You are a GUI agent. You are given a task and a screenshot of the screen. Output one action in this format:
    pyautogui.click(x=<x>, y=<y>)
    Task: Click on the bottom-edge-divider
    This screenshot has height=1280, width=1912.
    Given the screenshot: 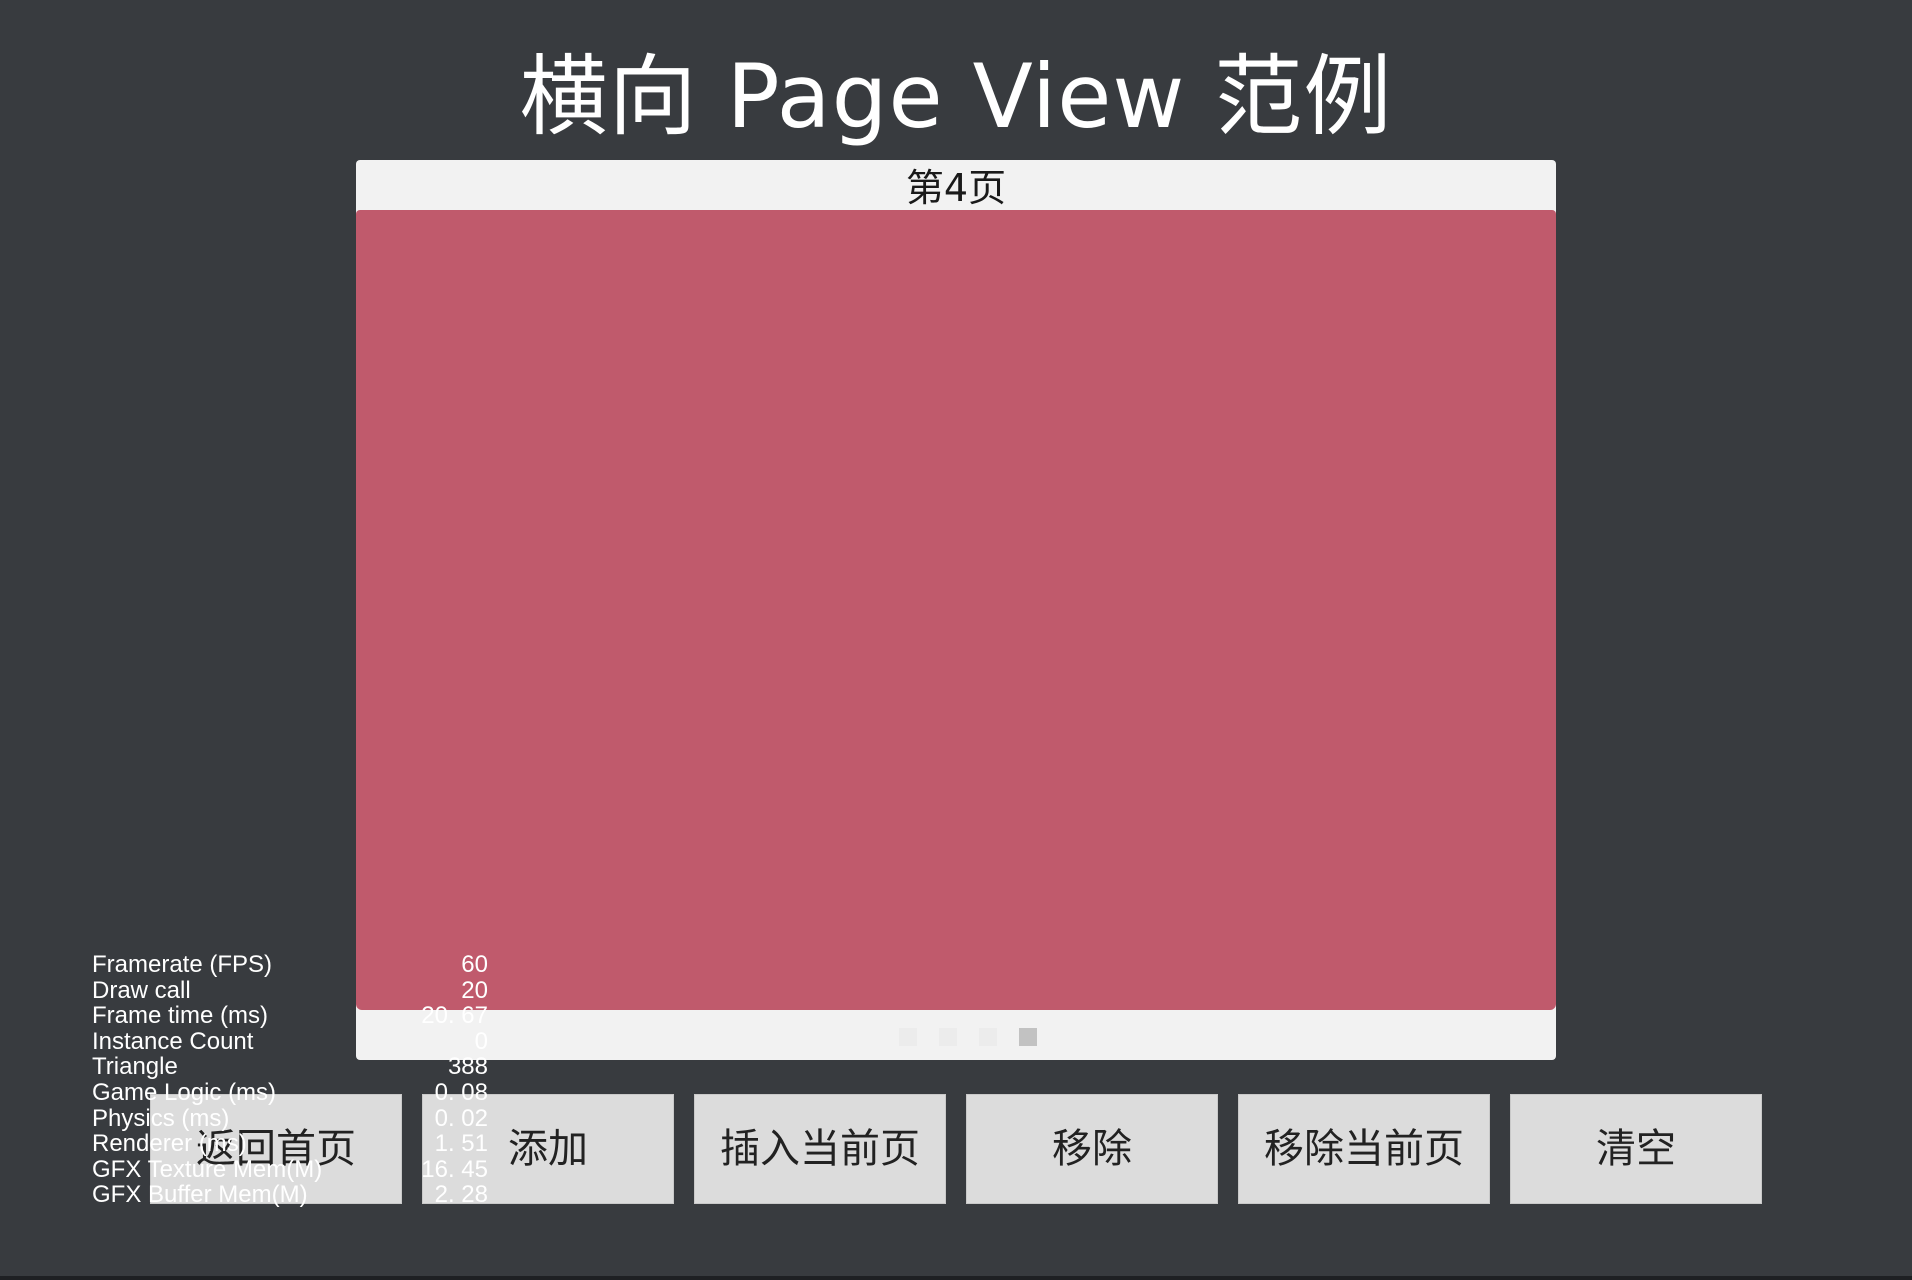 What is the action you would take?
    pyautogui.click(x=956, y=1278)
    